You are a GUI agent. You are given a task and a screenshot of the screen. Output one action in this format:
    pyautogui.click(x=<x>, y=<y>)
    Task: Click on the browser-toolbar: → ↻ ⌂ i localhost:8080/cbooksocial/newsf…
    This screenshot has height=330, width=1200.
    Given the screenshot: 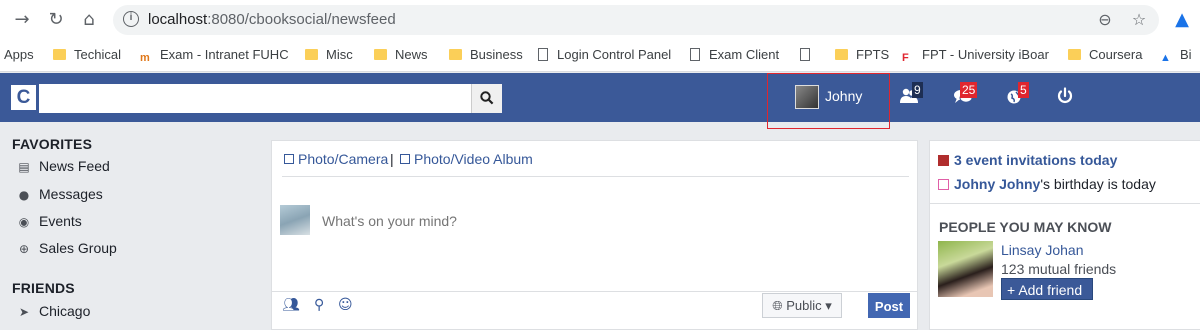 What is the action you would take?
    pyautogui.click(x=600, y=20)
    